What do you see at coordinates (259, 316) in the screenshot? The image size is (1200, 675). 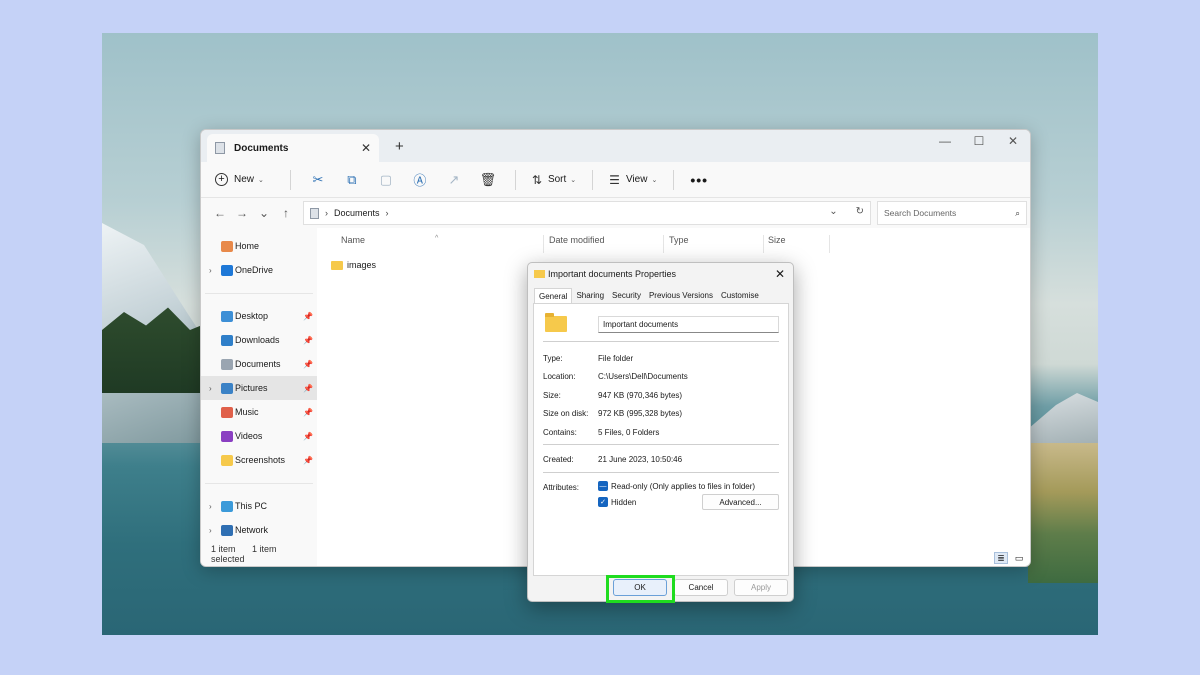 I see `sidebar-item-desktop: Desktop 📌` at bounding box center [259, 316].